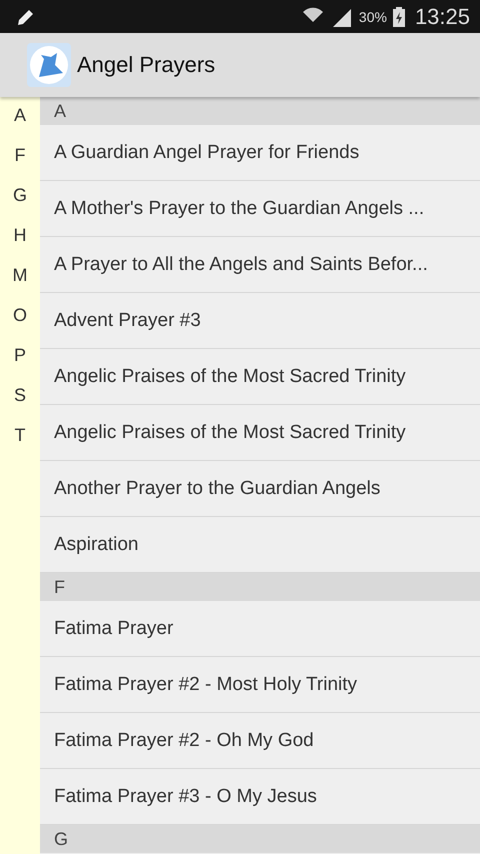 The image size is (480, 854). I want to click on clock-time: 13:25, so click(442, 17).